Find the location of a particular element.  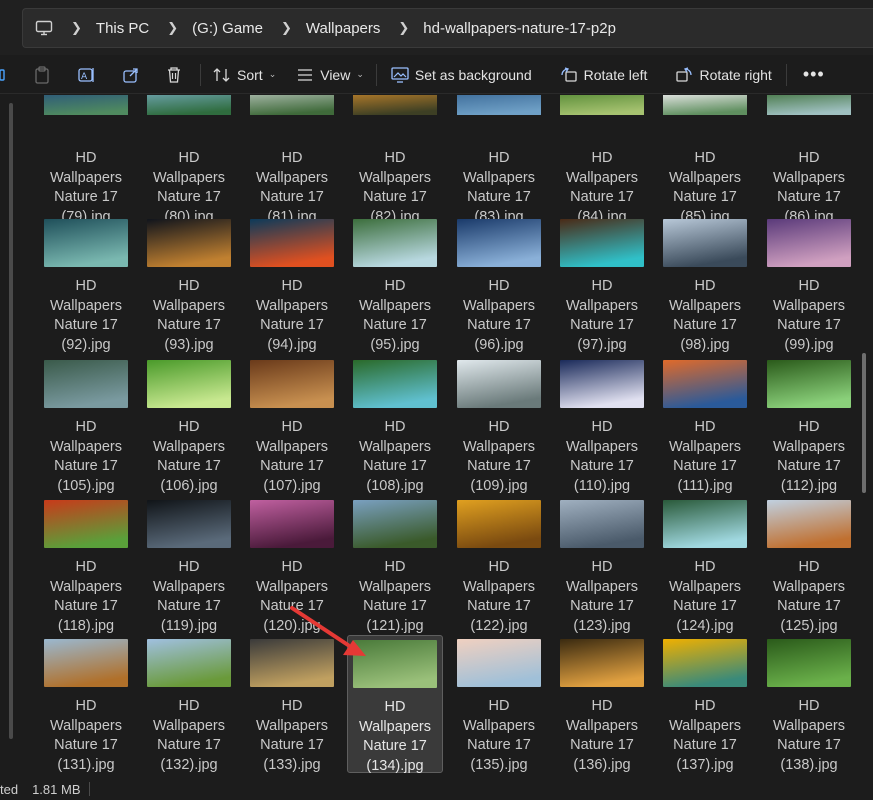

file-item: HD Wallpapers Nature 17 (118).jpg is located at coordinates (86, 568).